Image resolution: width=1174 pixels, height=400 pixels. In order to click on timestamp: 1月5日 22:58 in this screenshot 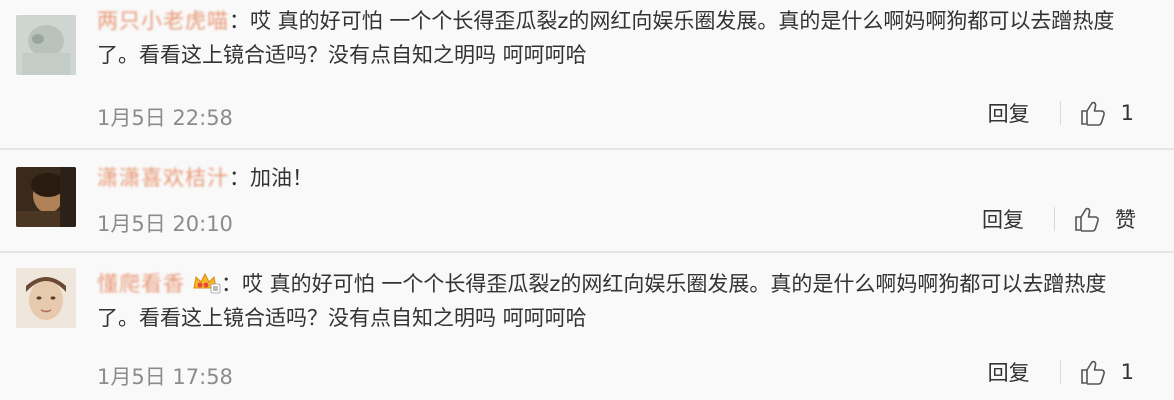, I will do `click(165, 118)`.